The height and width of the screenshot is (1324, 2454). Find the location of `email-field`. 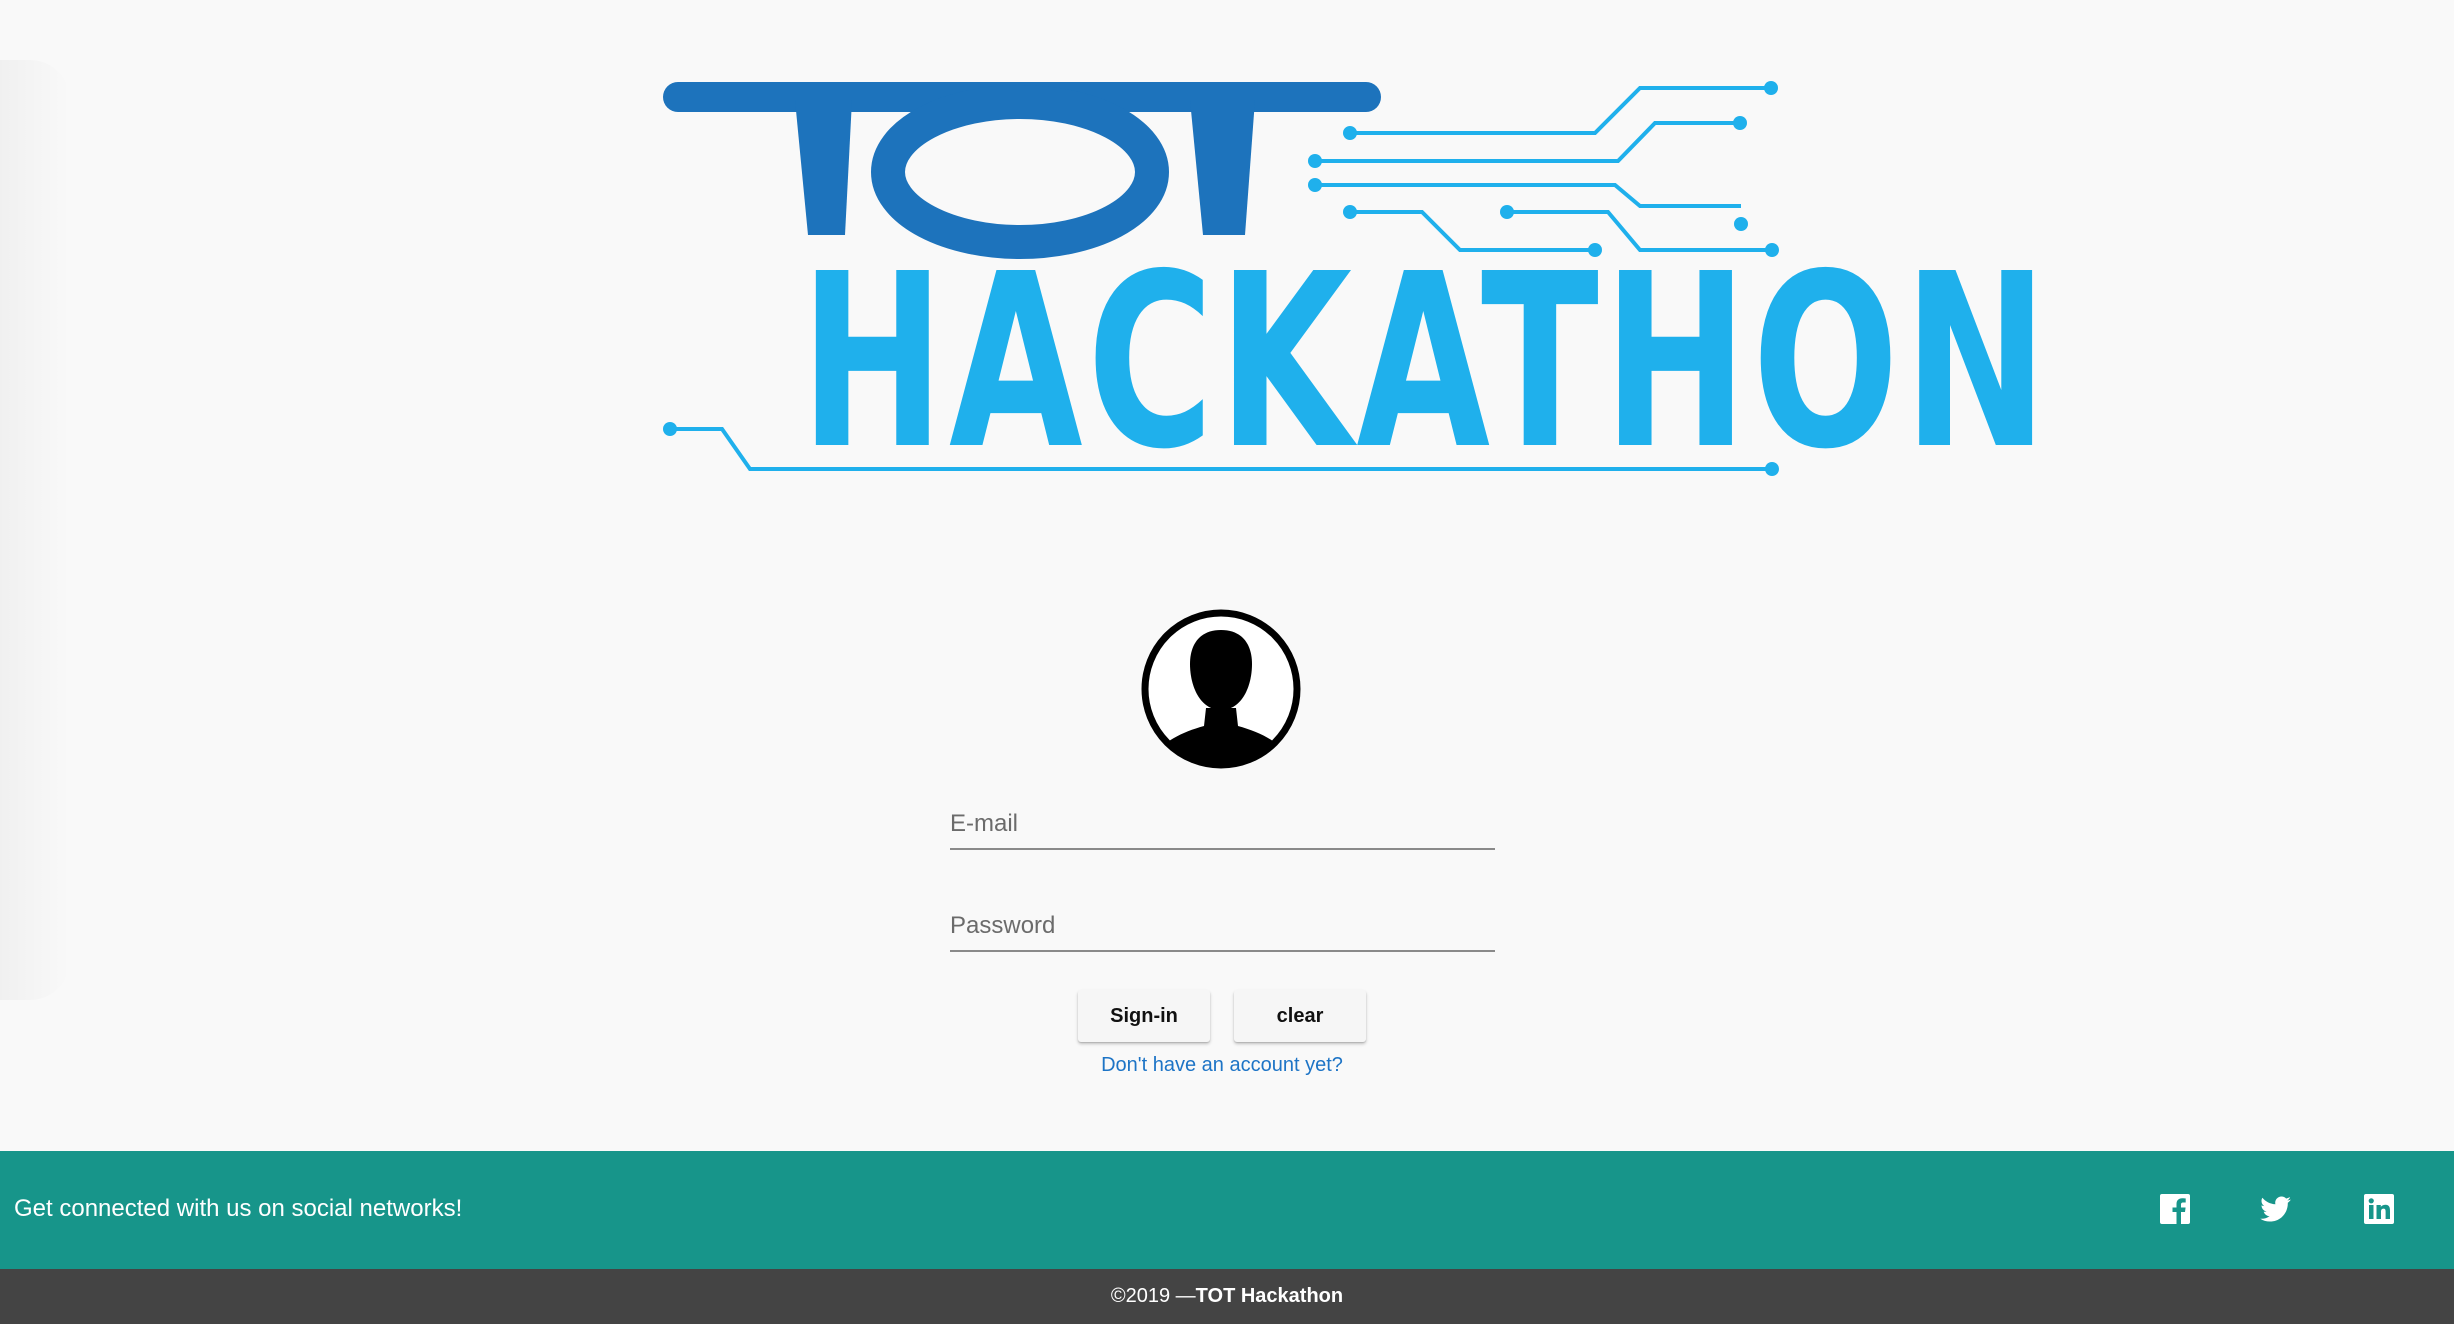

email-field is located at coordinates (1222, 823).